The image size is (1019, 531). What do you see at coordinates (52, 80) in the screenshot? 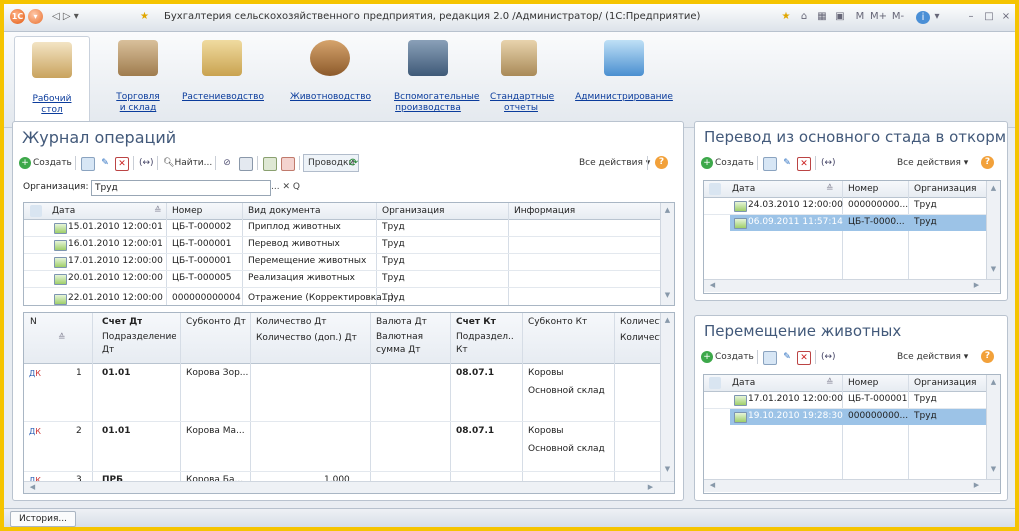
I see `section-desktop: Рабочий стол` at bounding box center [52, 80].